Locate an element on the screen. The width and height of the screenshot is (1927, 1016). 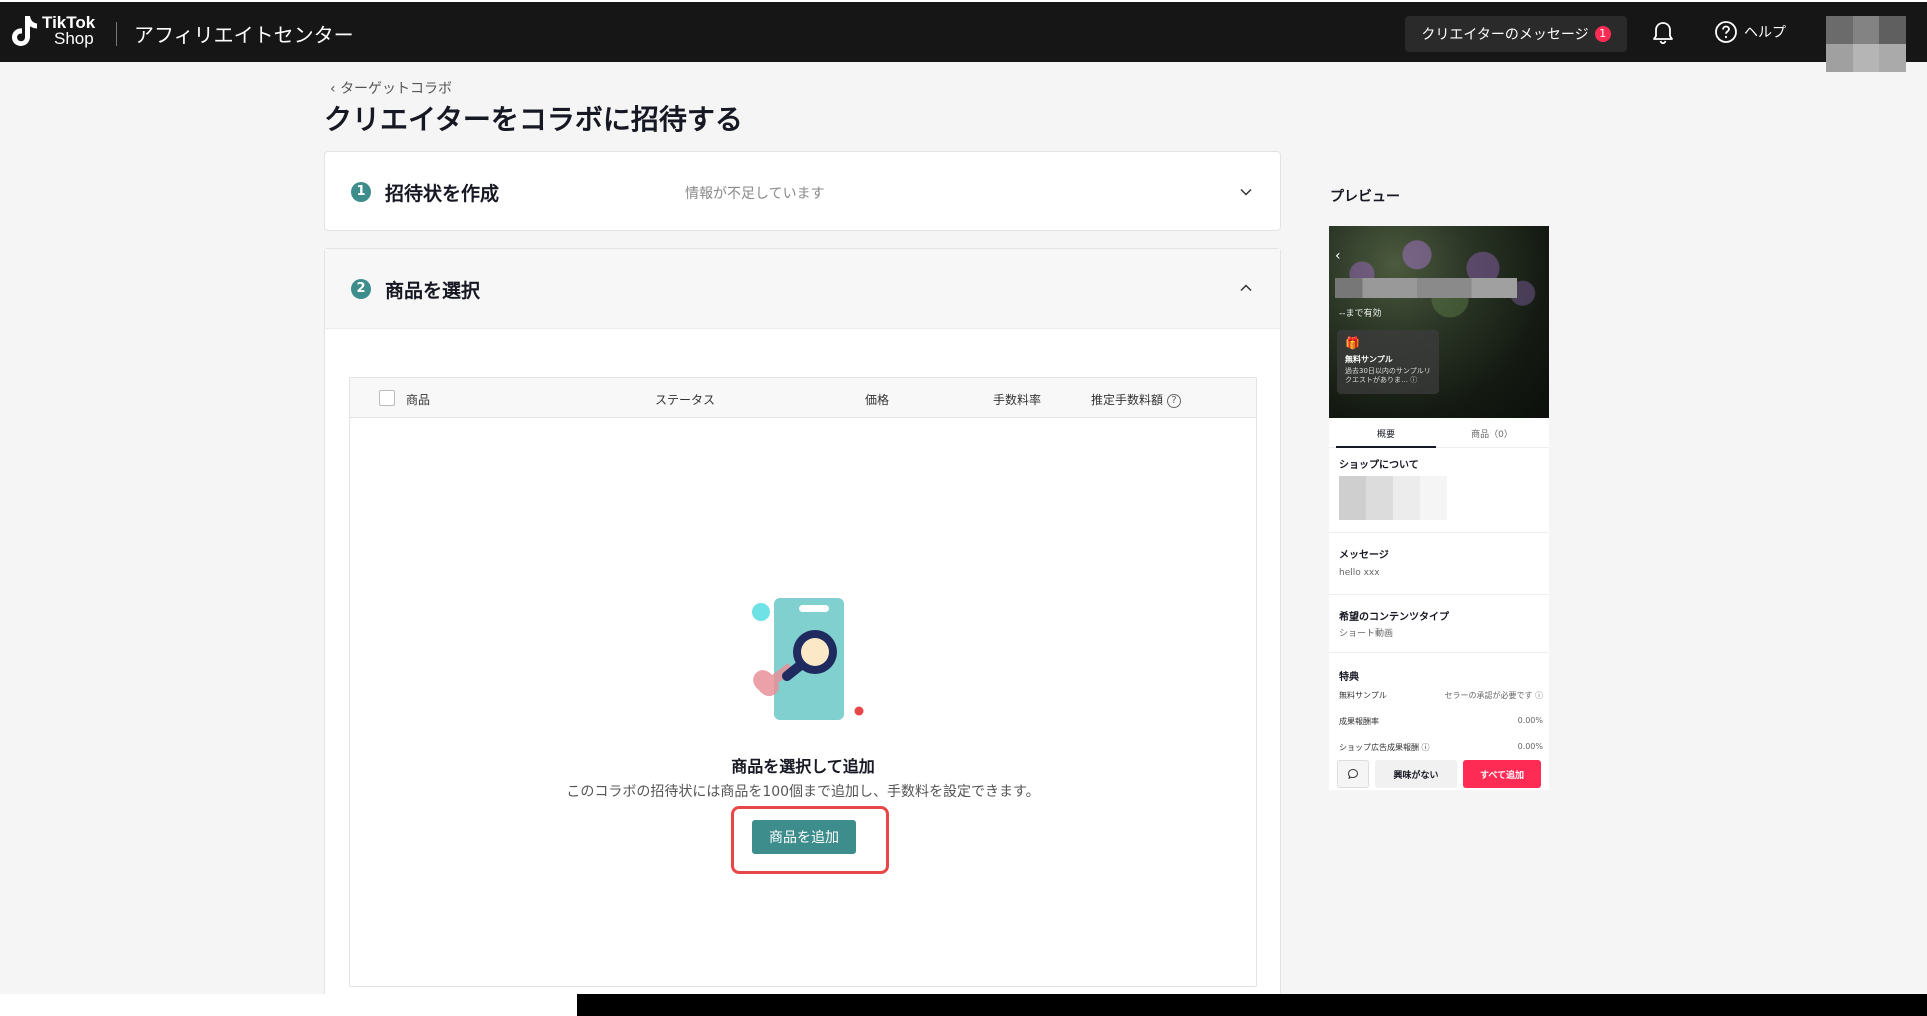
column-header-status: ステータス is located at coordinates (685, 400).